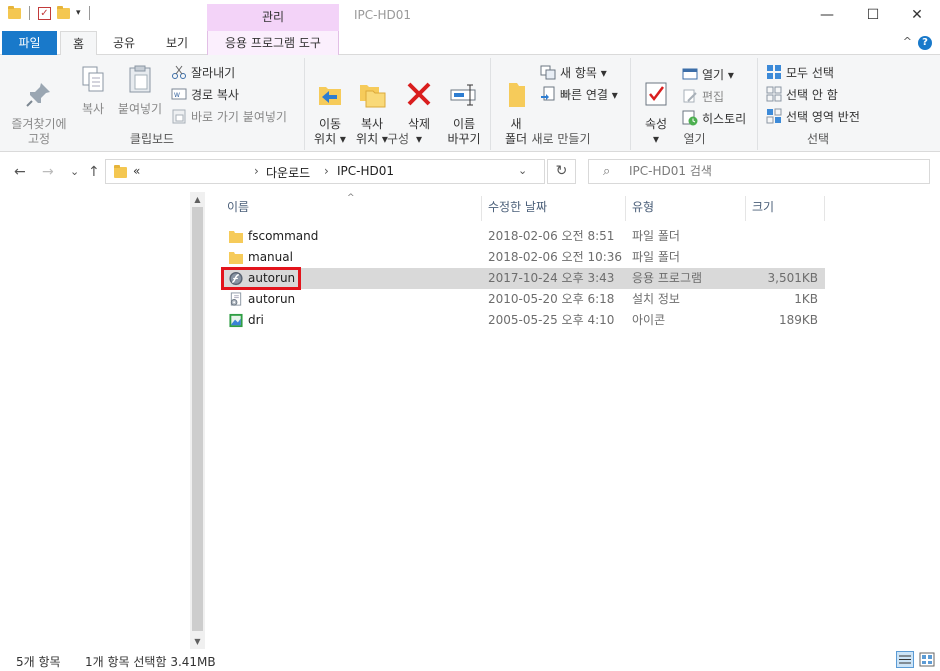  I want to click on separator, so click(29, 13).